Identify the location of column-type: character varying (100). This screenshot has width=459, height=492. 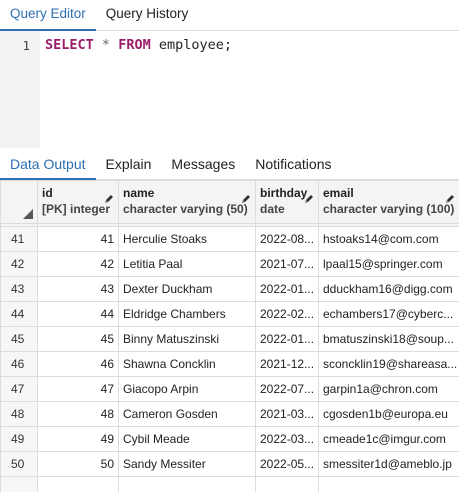
(389, 209).